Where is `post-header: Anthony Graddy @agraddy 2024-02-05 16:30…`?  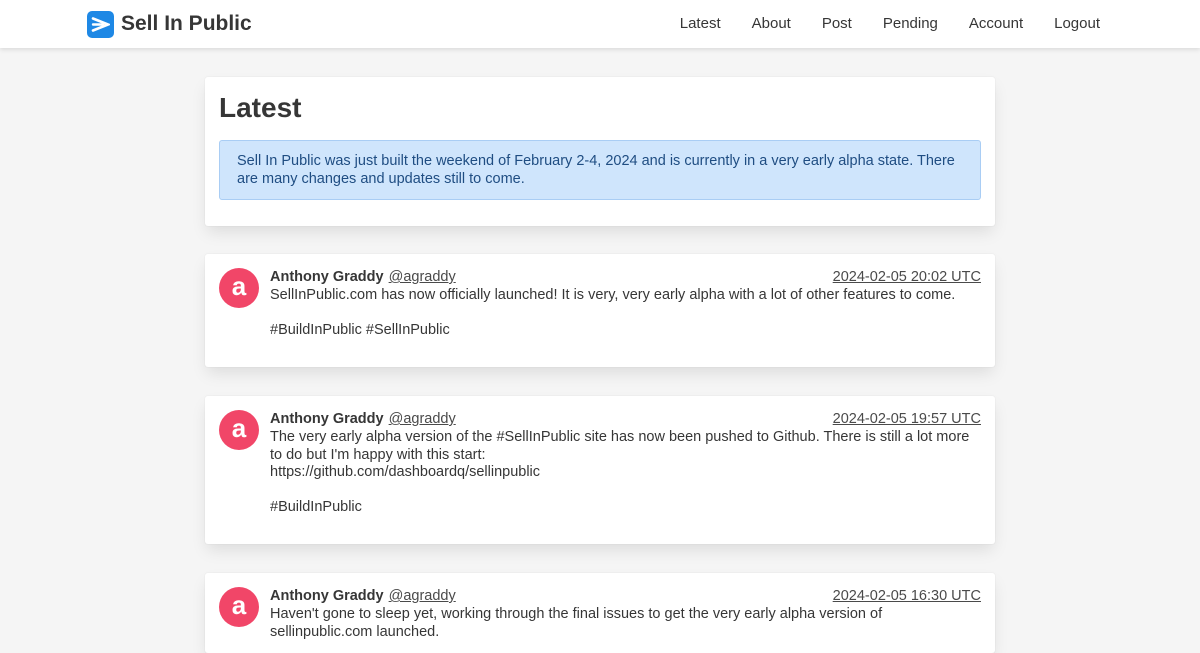 post-header: Anthony Graddy @agraddy 2024-02-05 16:30… is located at coordinates (625, 596).